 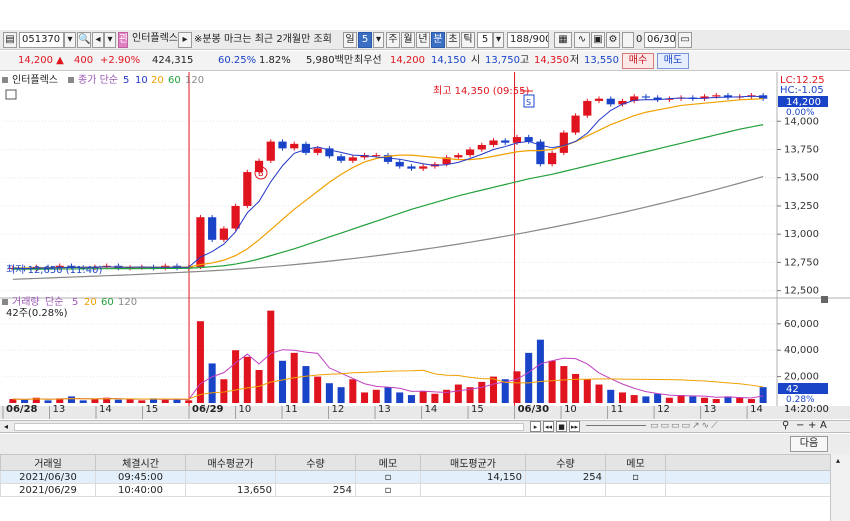 I want to click on period-minute-button: 분, so click(x=438, y=40).